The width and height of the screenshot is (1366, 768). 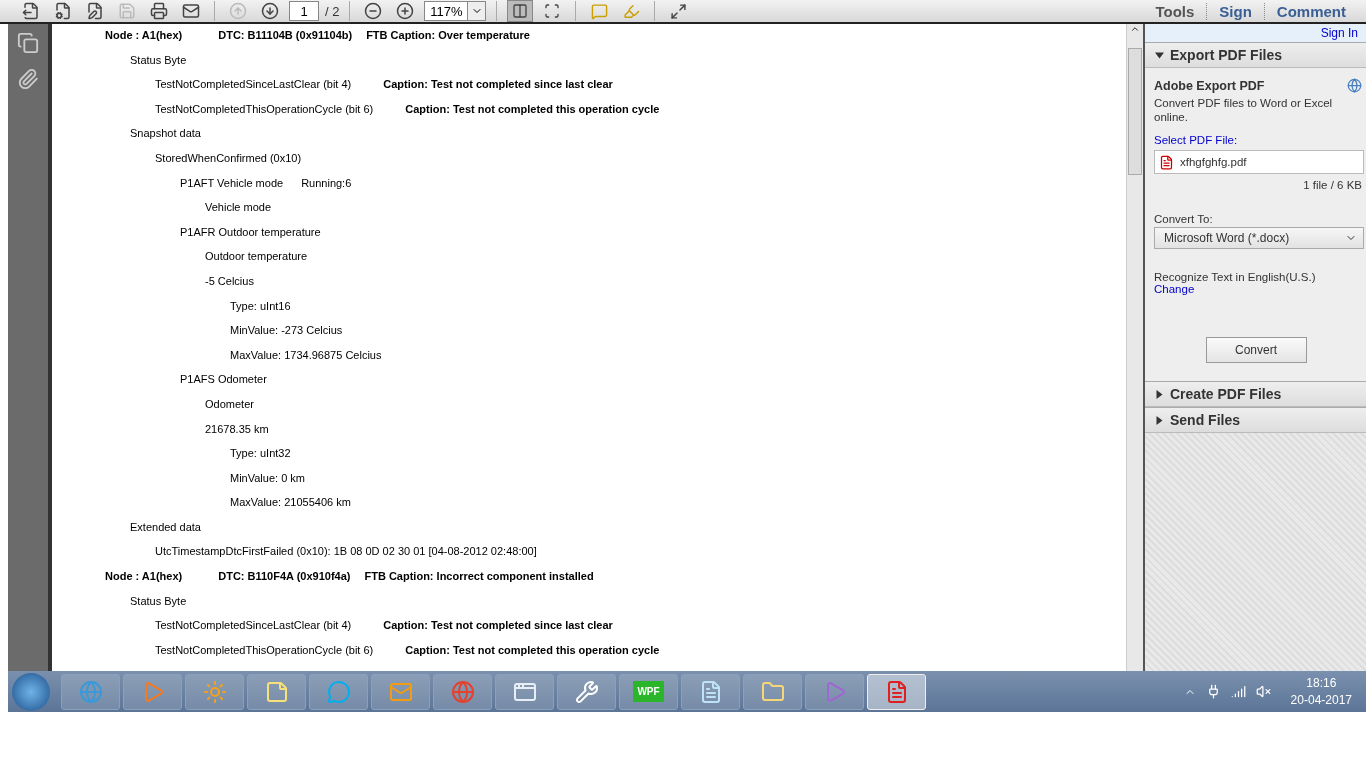 I want to click on document-text: MaxValue: 1734.96875 Celcius, so click(x=306, y=354).